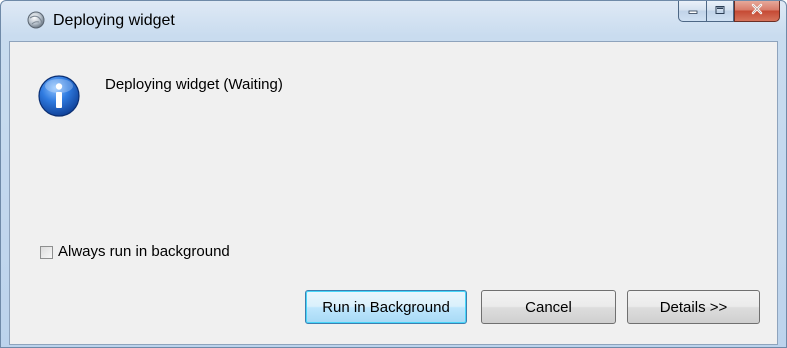 The width and height of the screenshot is (787, 348). Describe the element at coordinates (114, 20) in the screenshot. I see `window-title: Deploying widget` at that location.